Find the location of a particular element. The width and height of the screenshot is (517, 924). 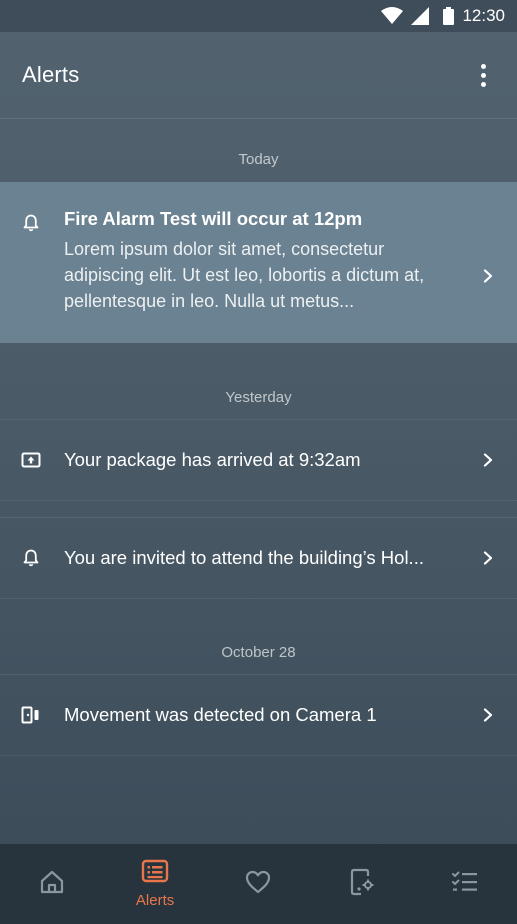

nav-alerts: Alerts is located at coordinates (155, 884).